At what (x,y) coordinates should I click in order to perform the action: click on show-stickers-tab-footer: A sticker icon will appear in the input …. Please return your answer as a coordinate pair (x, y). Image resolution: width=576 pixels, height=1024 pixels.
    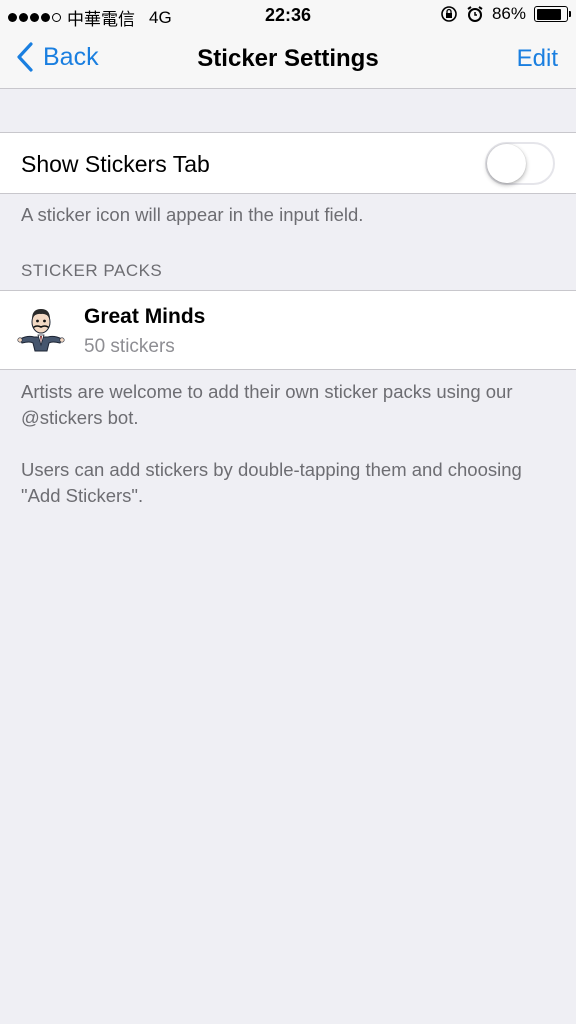
    Looking at the image, I should click on (192, 214).